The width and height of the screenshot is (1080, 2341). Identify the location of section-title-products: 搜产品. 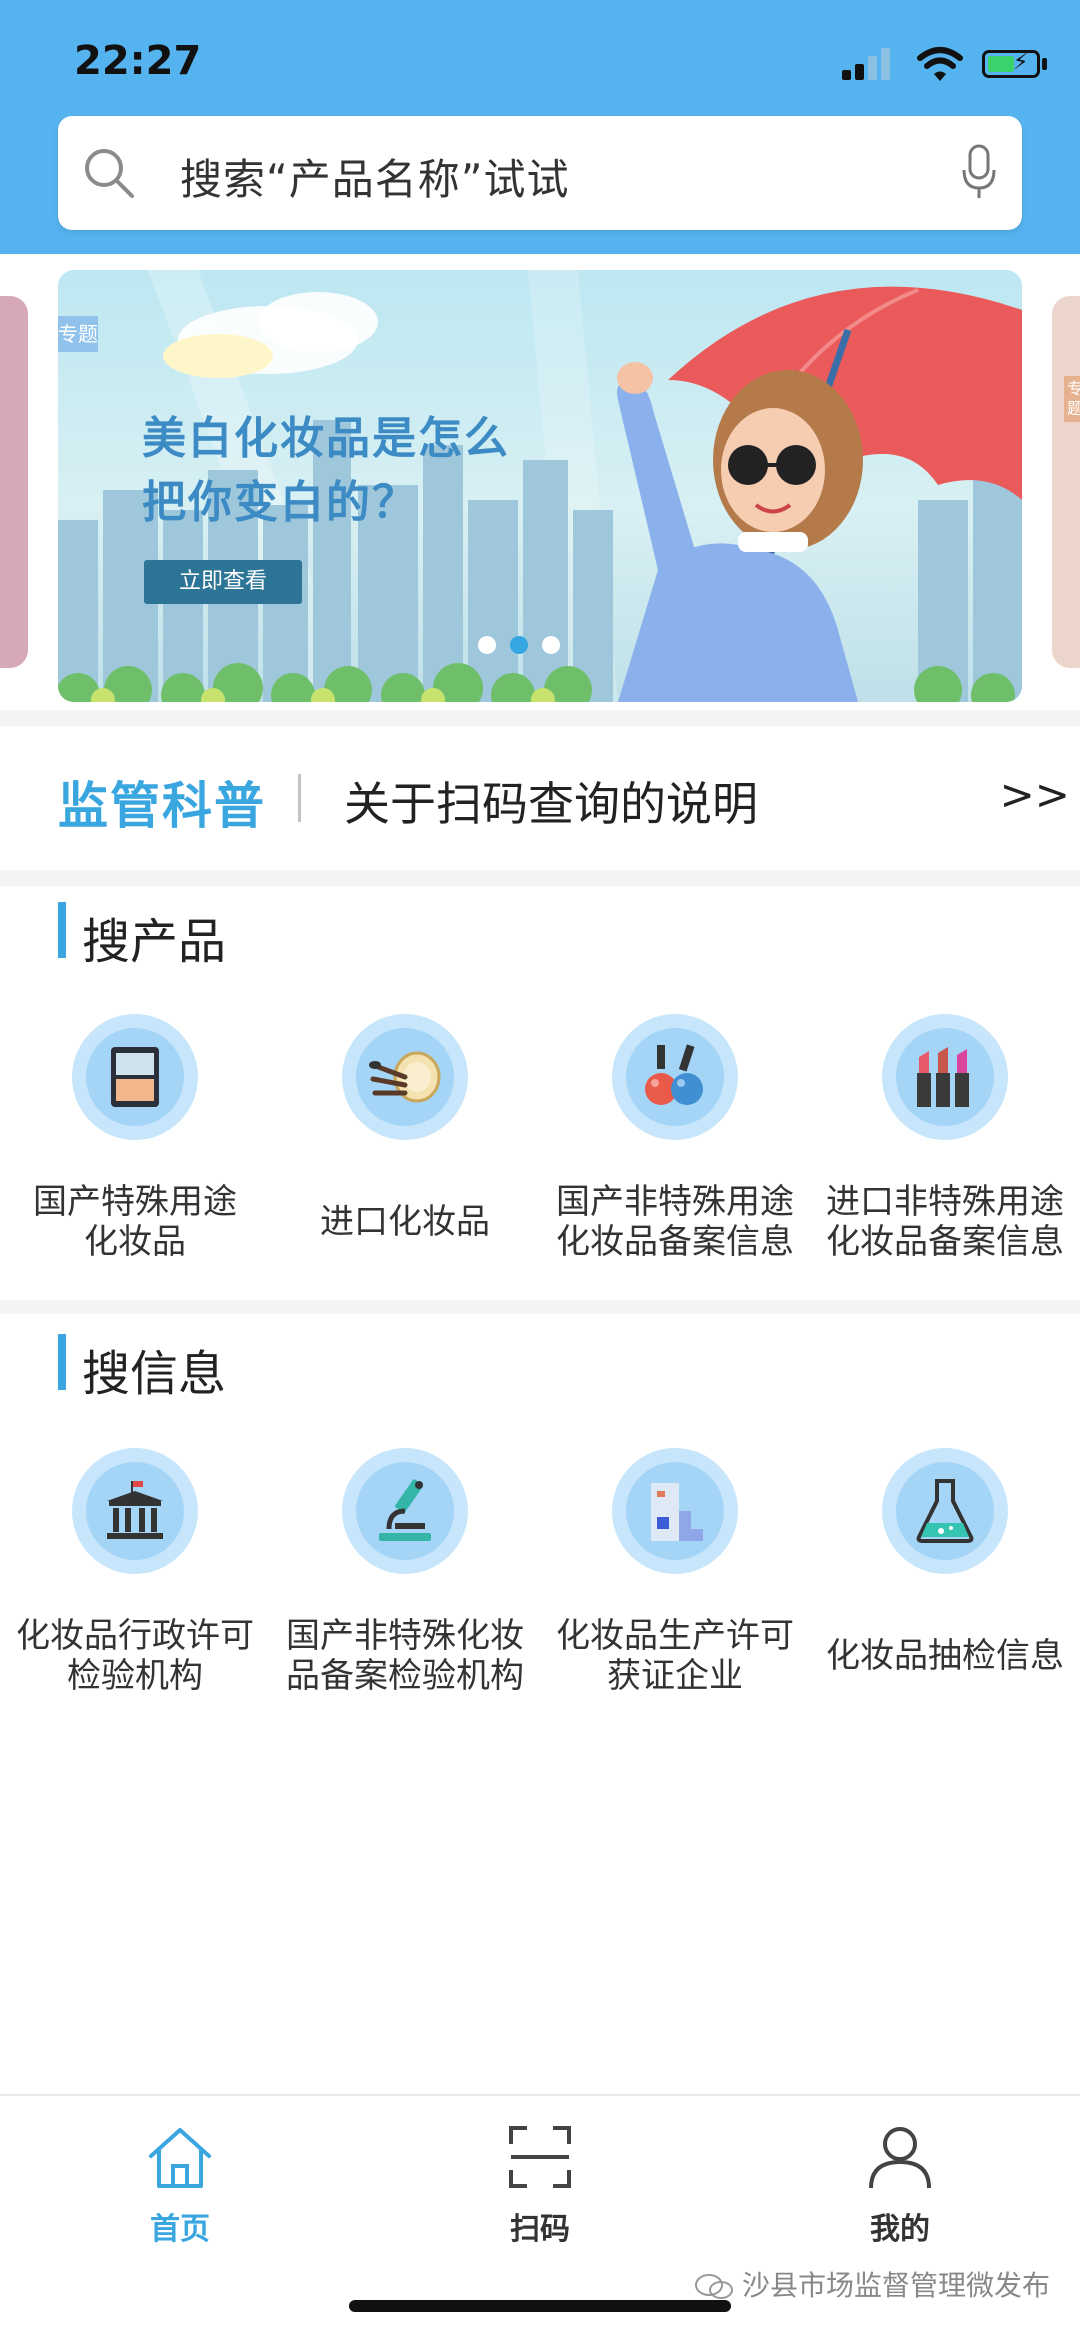
(154, 942).